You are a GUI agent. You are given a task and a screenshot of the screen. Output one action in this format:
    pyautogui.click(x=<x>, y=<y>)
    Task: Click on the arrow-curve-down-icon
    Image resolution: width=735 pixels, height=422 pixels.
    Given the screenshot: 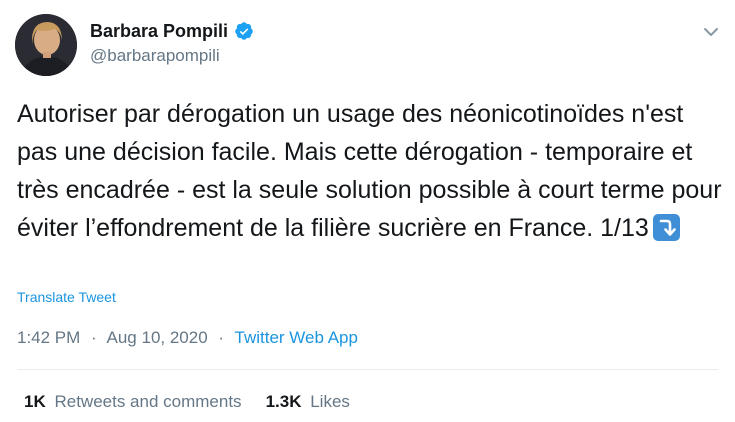 What is the action you would take?
    pyautogui.click(x=666, y=227)
    